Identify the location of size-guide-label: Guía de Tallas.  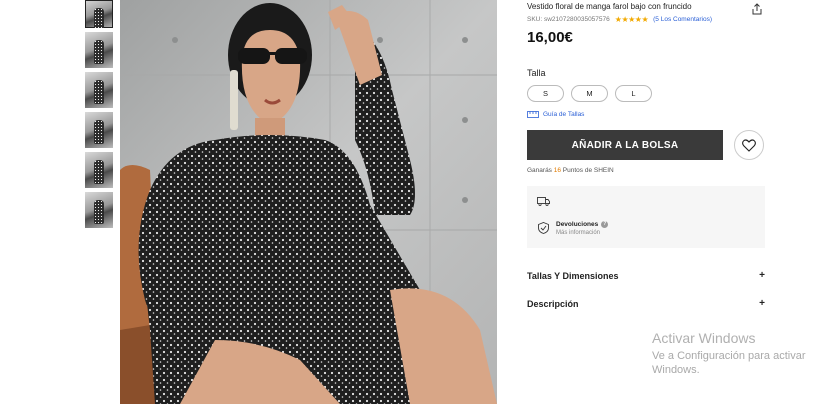
(564, 114).